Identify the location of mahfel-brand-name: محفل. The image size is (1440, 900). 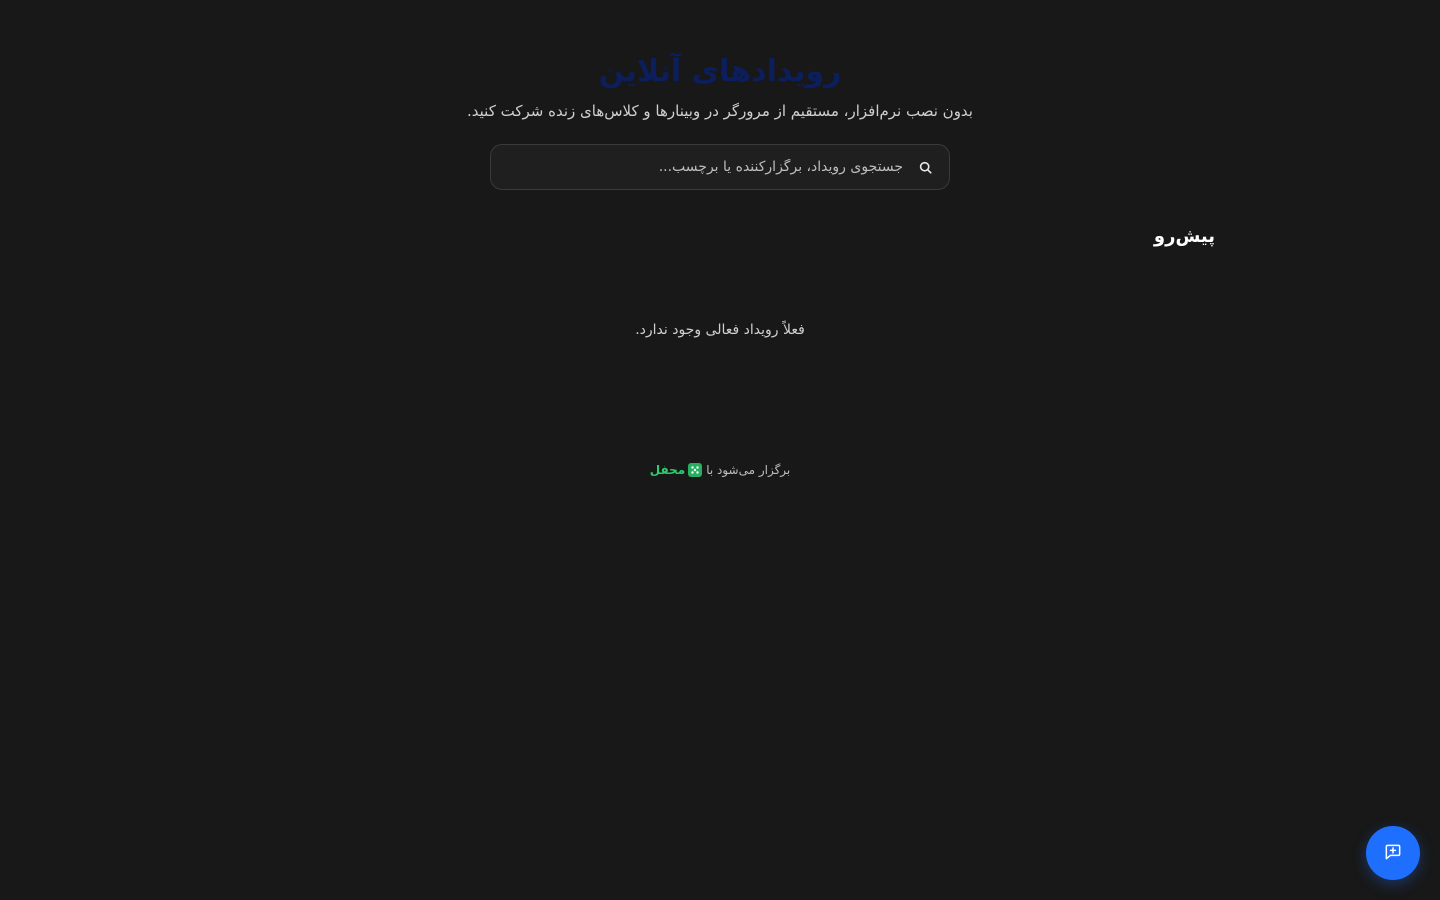
(667, 470).